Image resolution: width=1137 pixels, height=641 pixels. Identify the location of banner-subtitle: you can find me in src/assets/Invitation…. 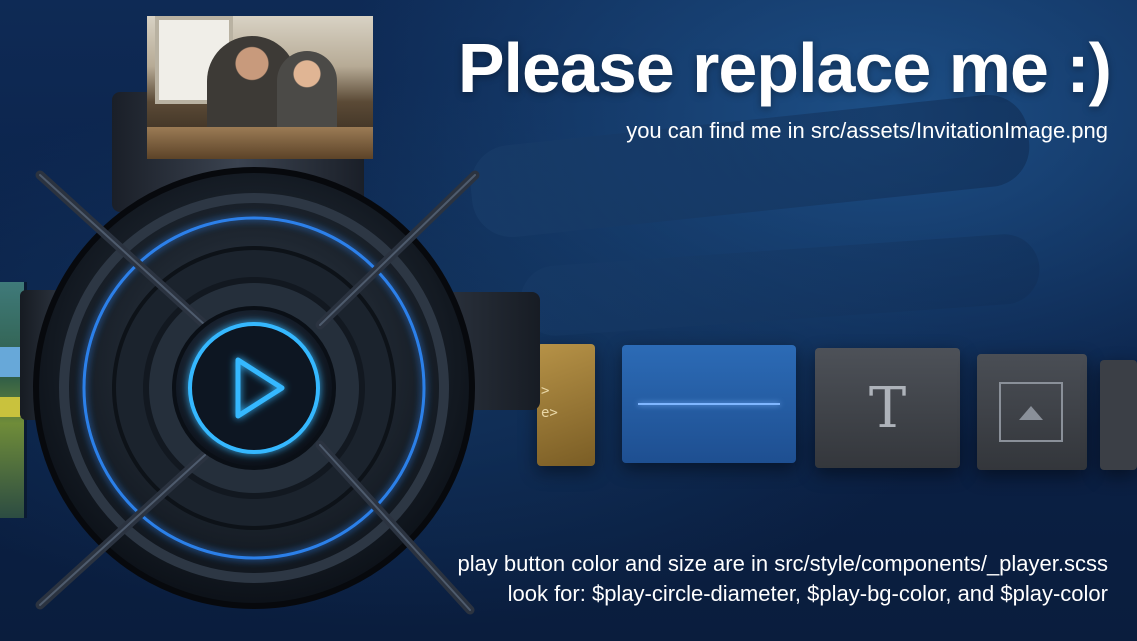
(867, 130).